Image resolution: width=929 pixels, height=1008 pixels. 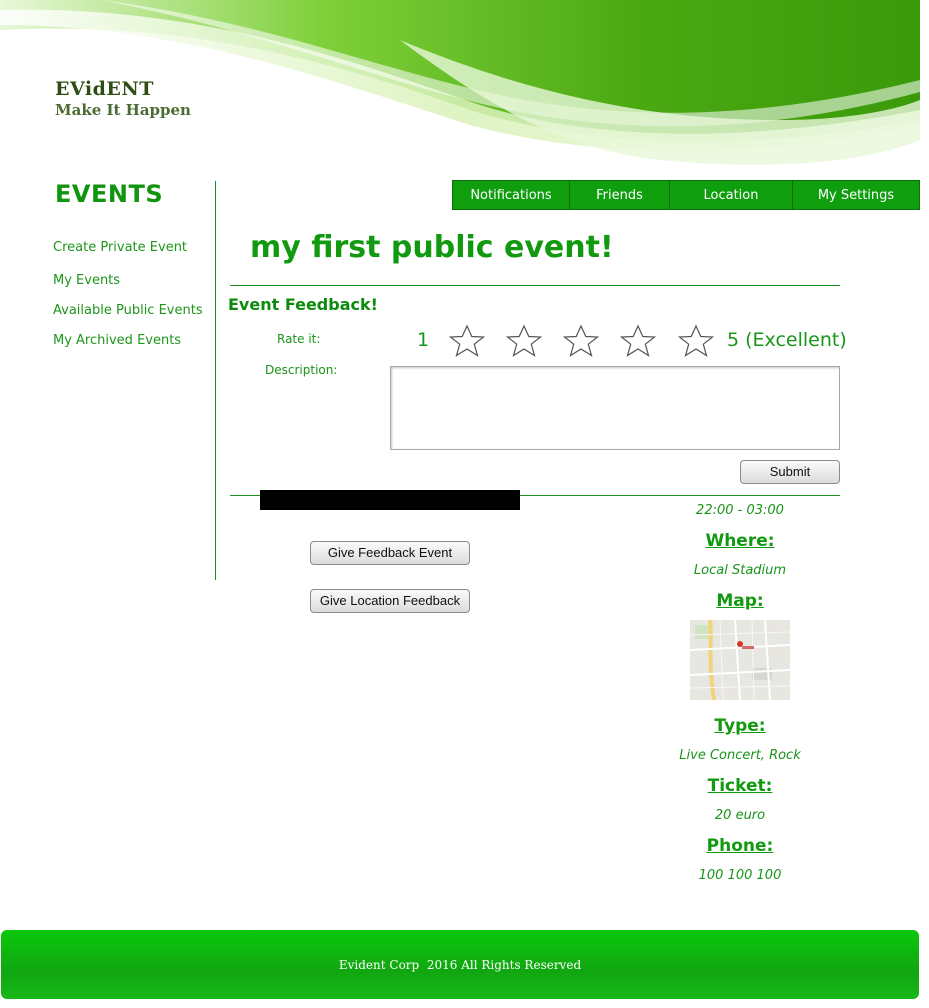 What do you see at coordinates (524, 341) in the screenshot?
I see `star-2-icon` at bounding box center [524, 341].